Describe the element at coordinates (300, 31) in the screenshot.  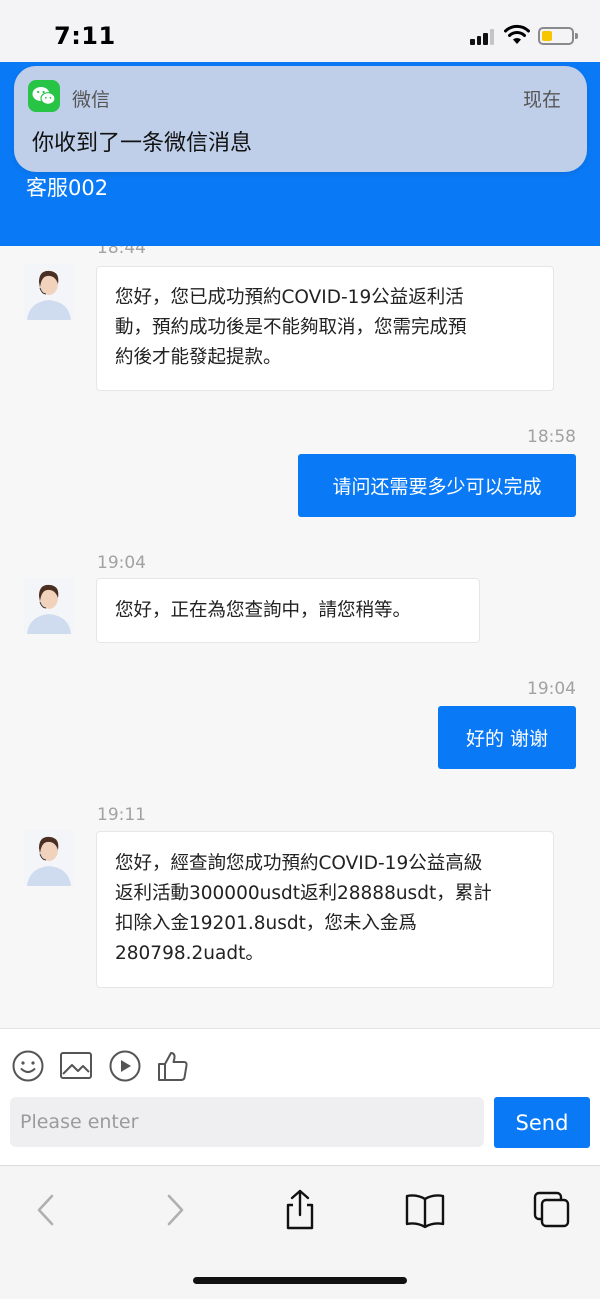
I see `status-bar: 7:11` at that location.